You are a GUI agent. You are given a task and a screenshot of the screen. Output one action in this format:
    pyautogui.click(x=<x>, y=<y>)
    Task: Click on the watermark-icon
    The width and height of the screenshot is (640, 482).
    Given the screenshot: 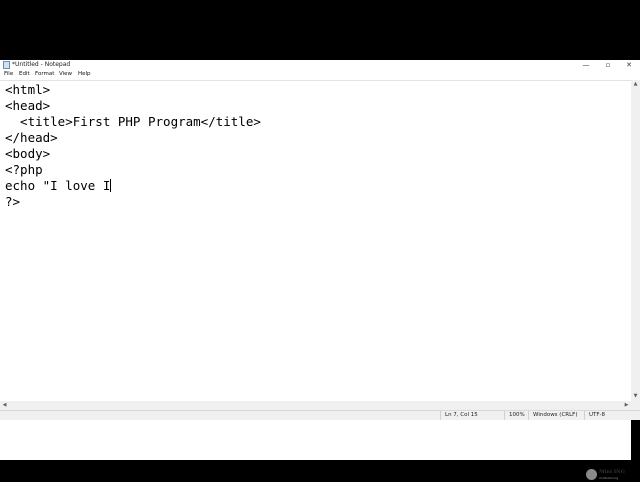 What is the action you would take?
    pyautogui.click(x=591, y=474)
    